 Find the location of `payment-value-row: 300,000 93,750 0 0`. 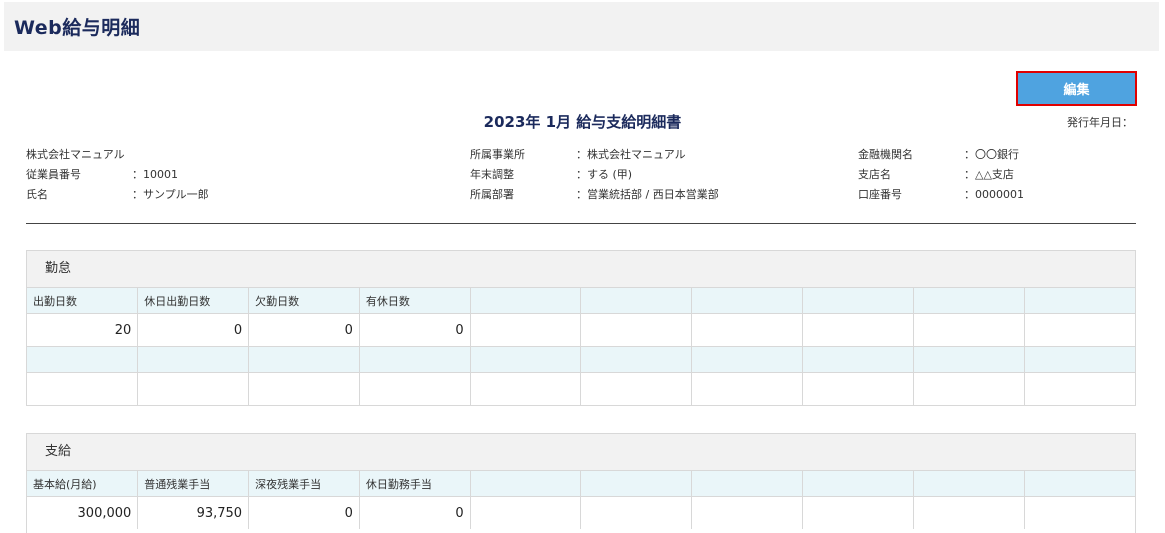

payment-value-row: 300,000 93,750 0 0 is located at coordinates (581, 513).